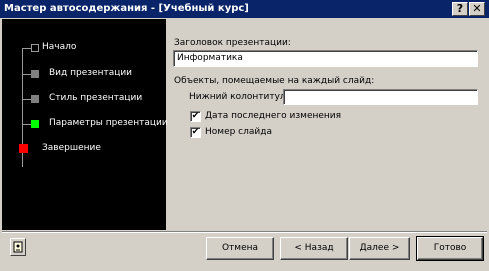 The image size is (489, 271). I want to click on office-assistant-button, so click(18, 247).